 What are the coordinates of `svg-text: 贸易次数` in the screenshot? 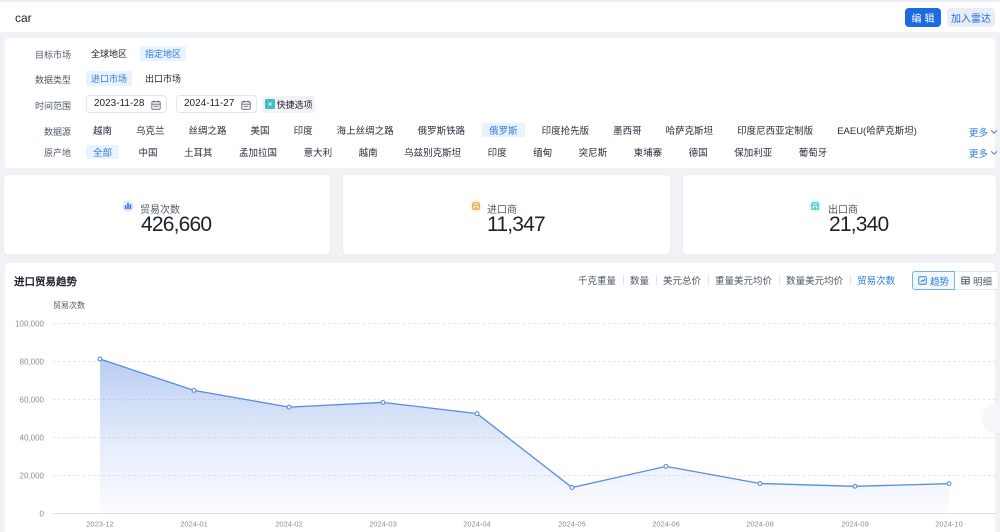 It's located at (69, 305).